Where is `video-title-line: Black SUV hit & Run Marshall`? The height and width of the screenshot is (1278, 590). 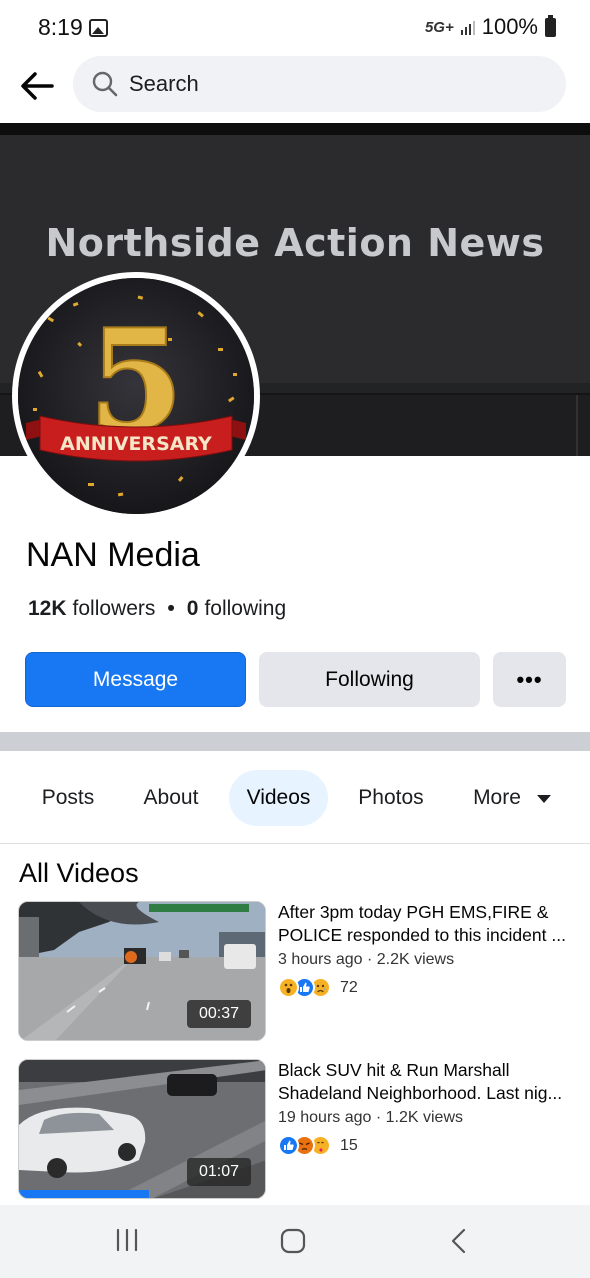 video-title-line: Black SUV hit & Run Marshall is located at coordinates (394, 1070).